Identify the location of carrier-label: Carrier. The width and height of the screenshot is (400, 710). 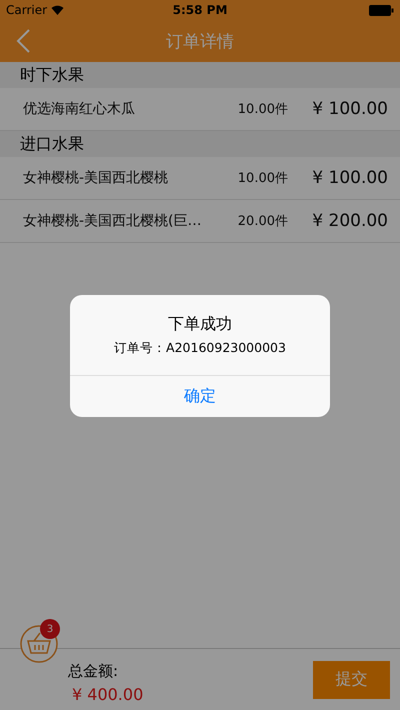
(27, 10).